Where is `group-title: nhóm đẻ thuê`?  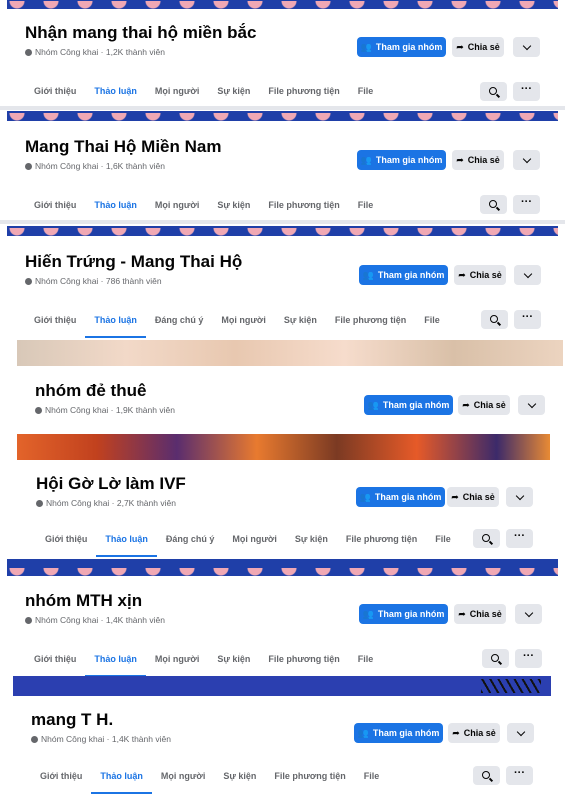
group-title: nhóm đẻ thuê is located at coordinates (90, 391).